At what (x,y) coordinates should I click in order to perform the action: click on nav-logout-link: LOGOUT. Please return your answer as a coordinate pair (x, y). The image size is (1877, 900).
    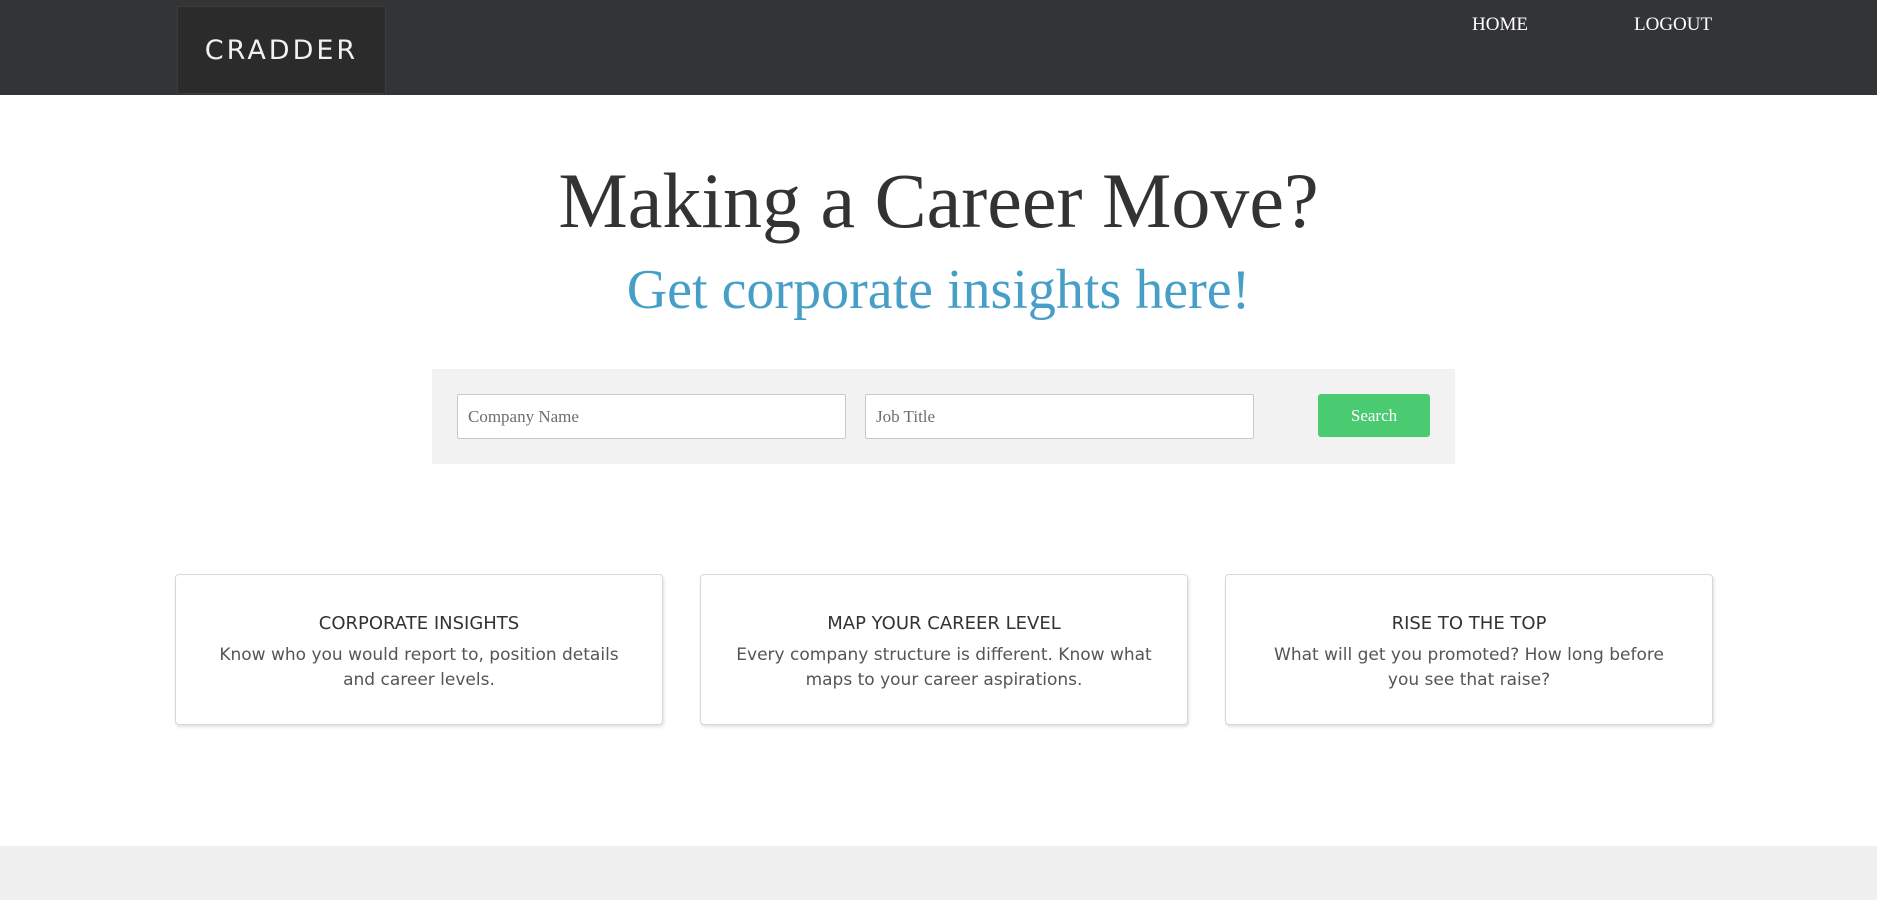
    Looking at the image, I should click on (1673, 25).